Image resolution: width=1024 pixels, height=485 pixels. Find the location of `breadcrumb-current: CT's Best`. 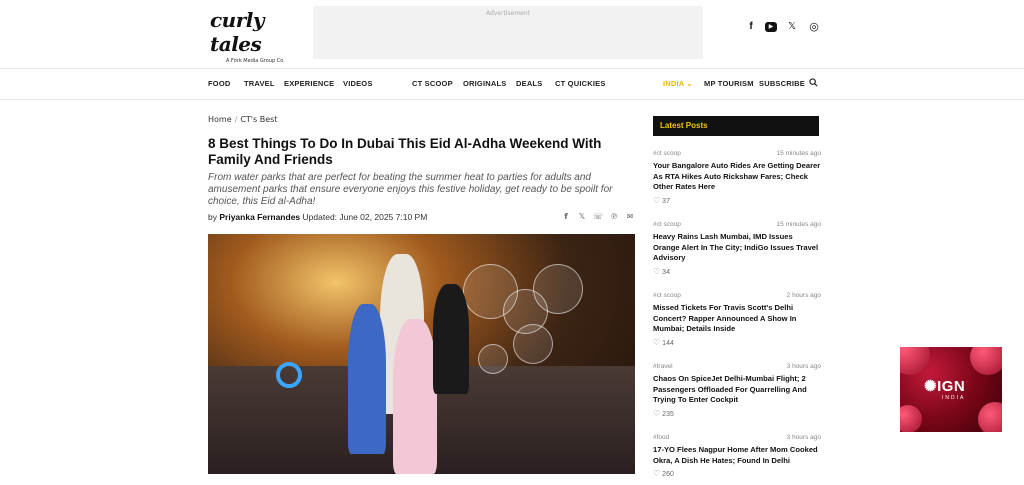

breadcrumb-current: CT's Best is located at coordinates (258, 119).